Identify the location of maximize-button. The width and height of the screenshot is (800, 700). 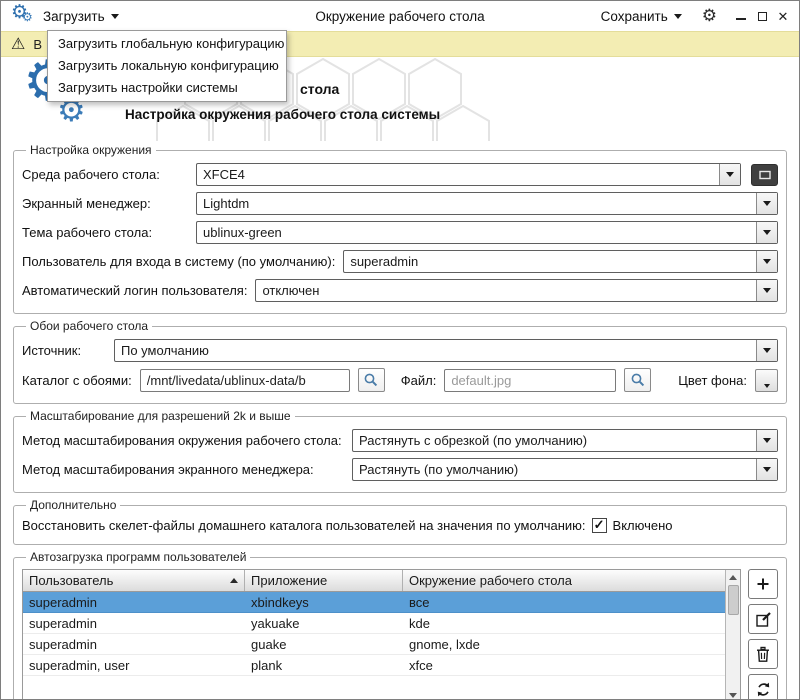
(762, 16).